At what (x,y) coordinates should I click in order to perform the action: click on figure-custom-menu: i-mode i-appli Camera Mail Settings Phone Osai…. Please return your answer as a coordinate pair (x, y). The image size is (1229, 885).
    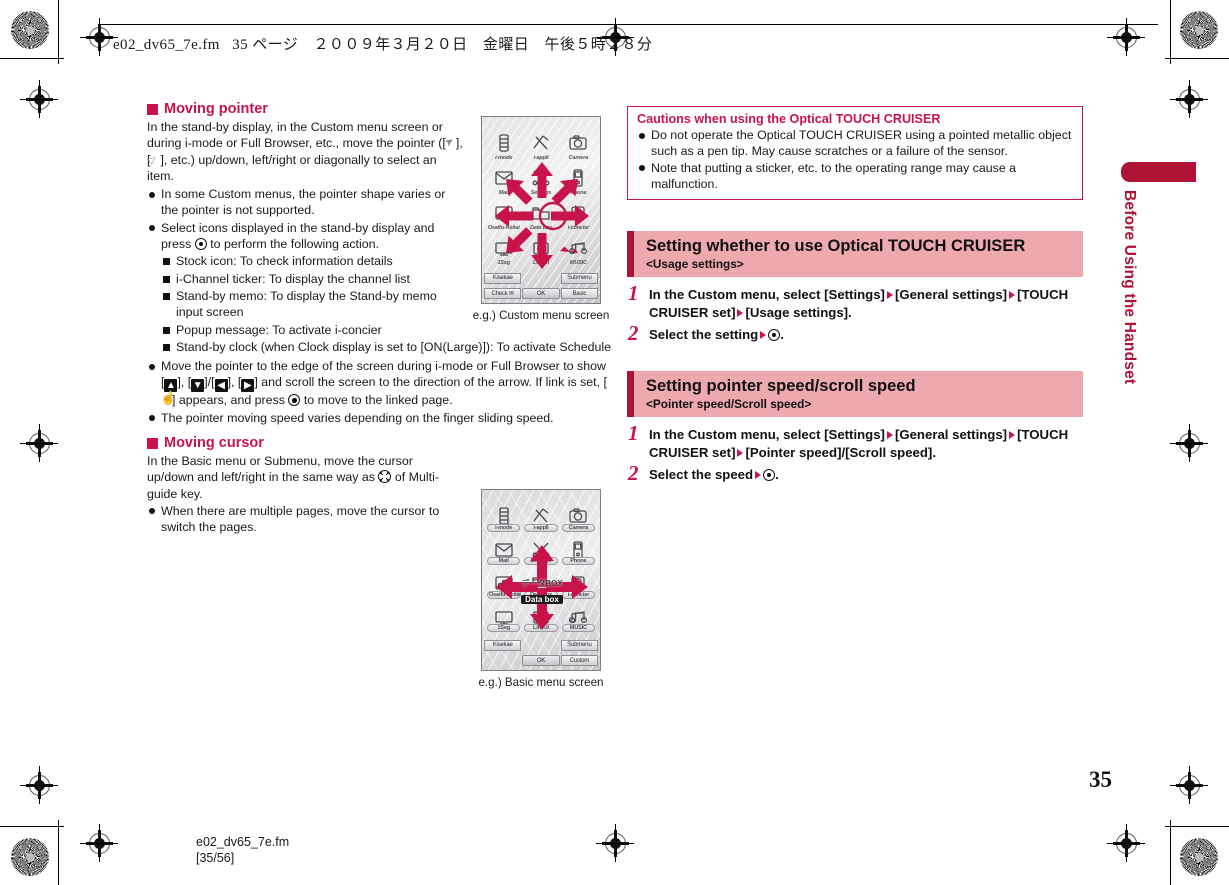
    Looking at the image, I should click on (542, 219).